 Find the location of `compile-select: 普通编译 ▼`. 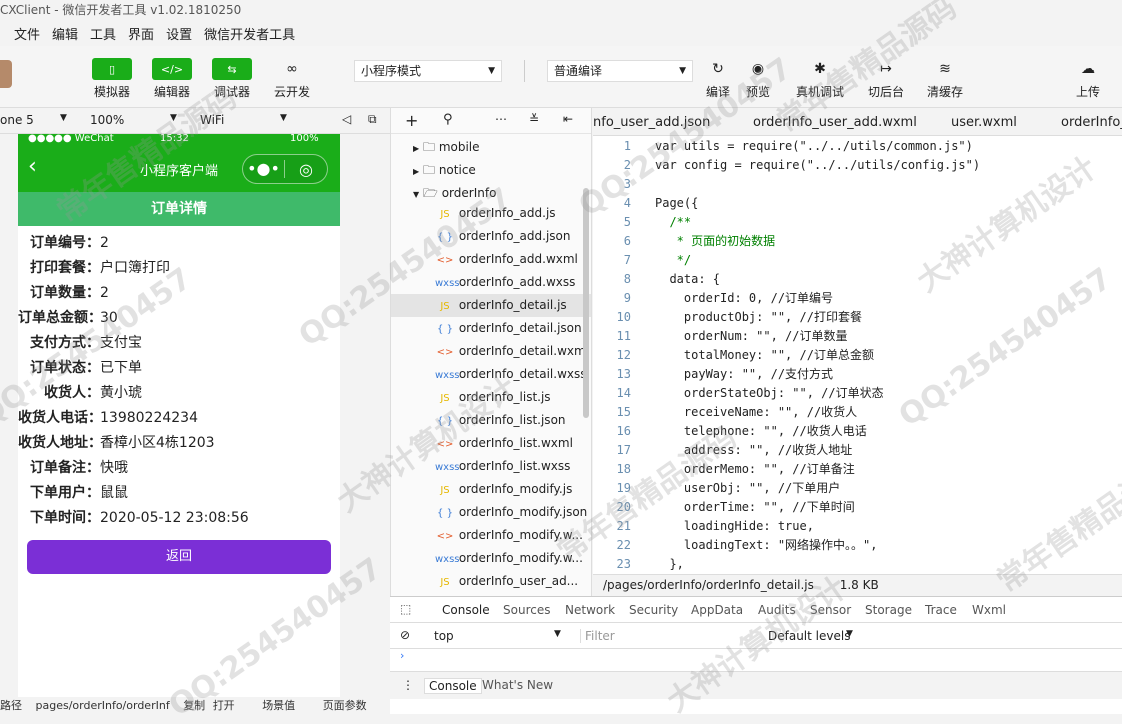

compile-select: 普通编译 ▼ is located at coordinates (620, 71).